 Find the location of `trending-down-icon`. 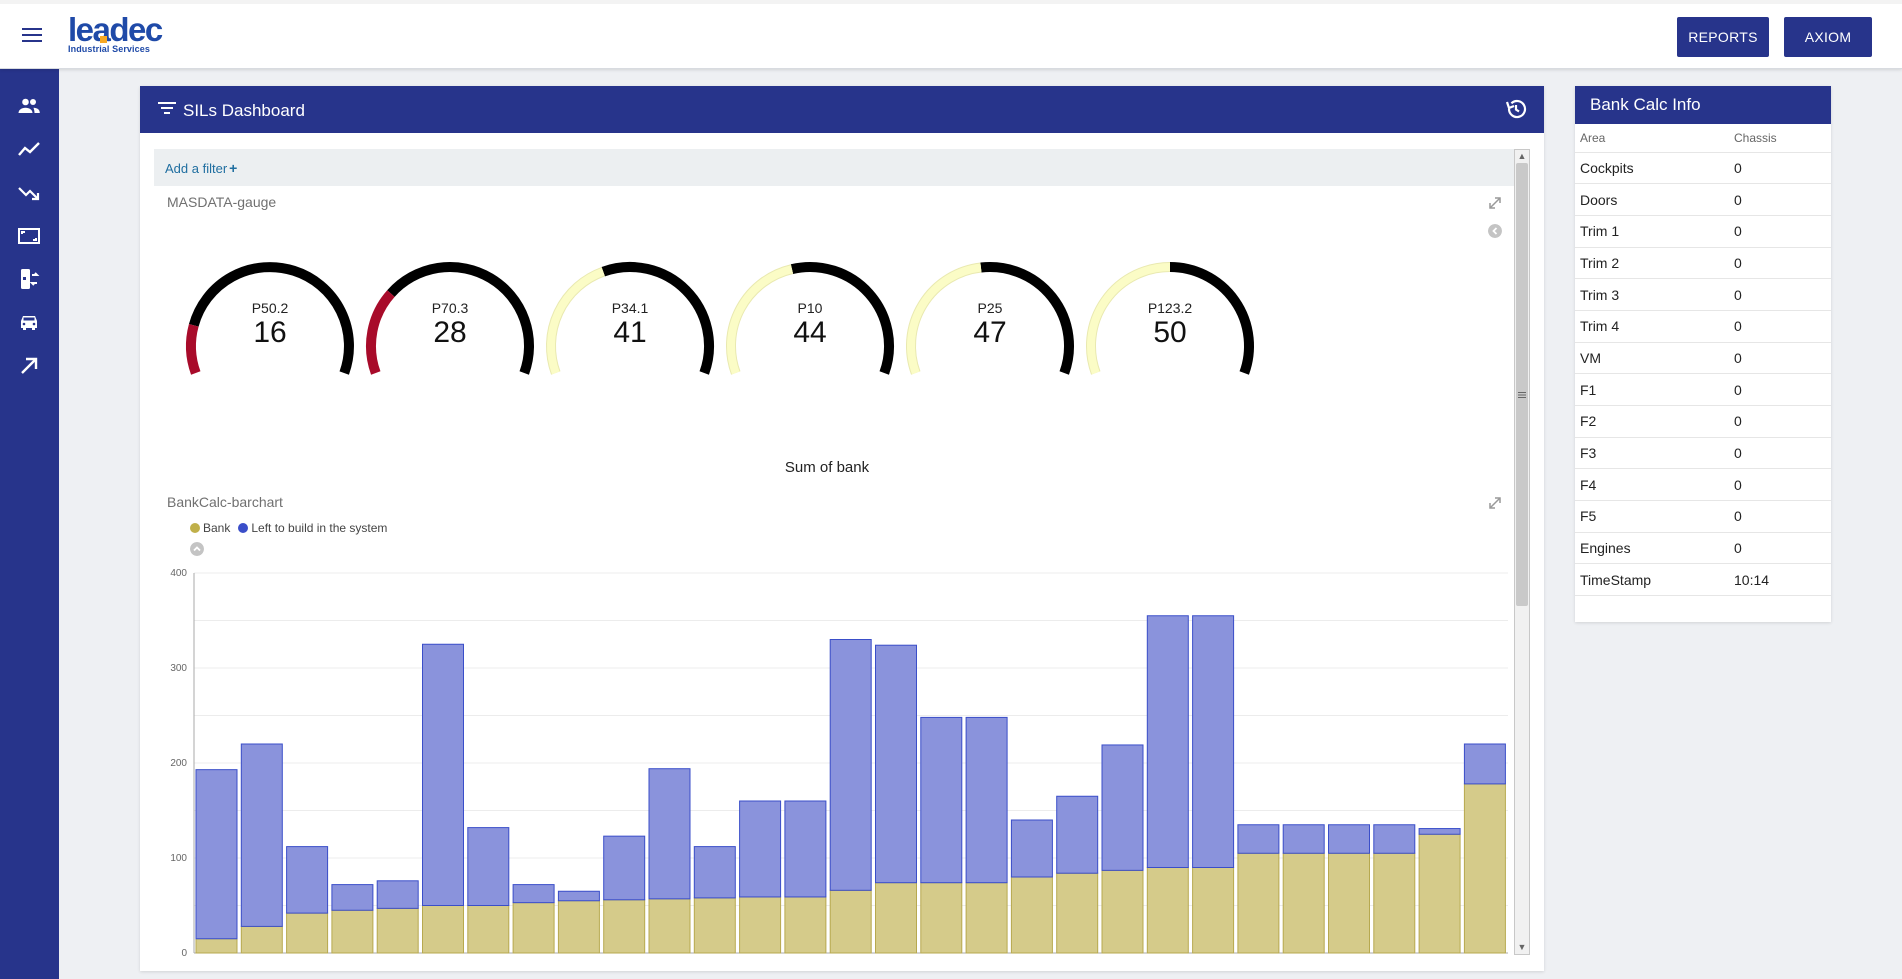

trending-down-icon is located at coordinates (29, 193).